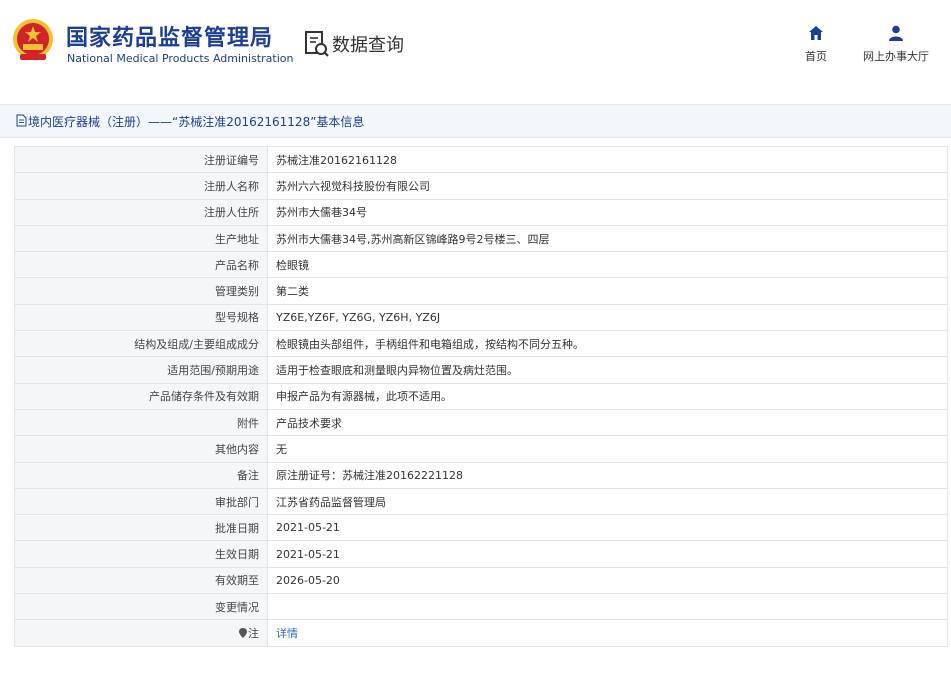 Image resolution: width=951 pixels, height=676 pixels. What do you see at coordinates (141, 422) in the screenshot?
I see `row-label-cell: 附件` at bounding box center [141, 422].